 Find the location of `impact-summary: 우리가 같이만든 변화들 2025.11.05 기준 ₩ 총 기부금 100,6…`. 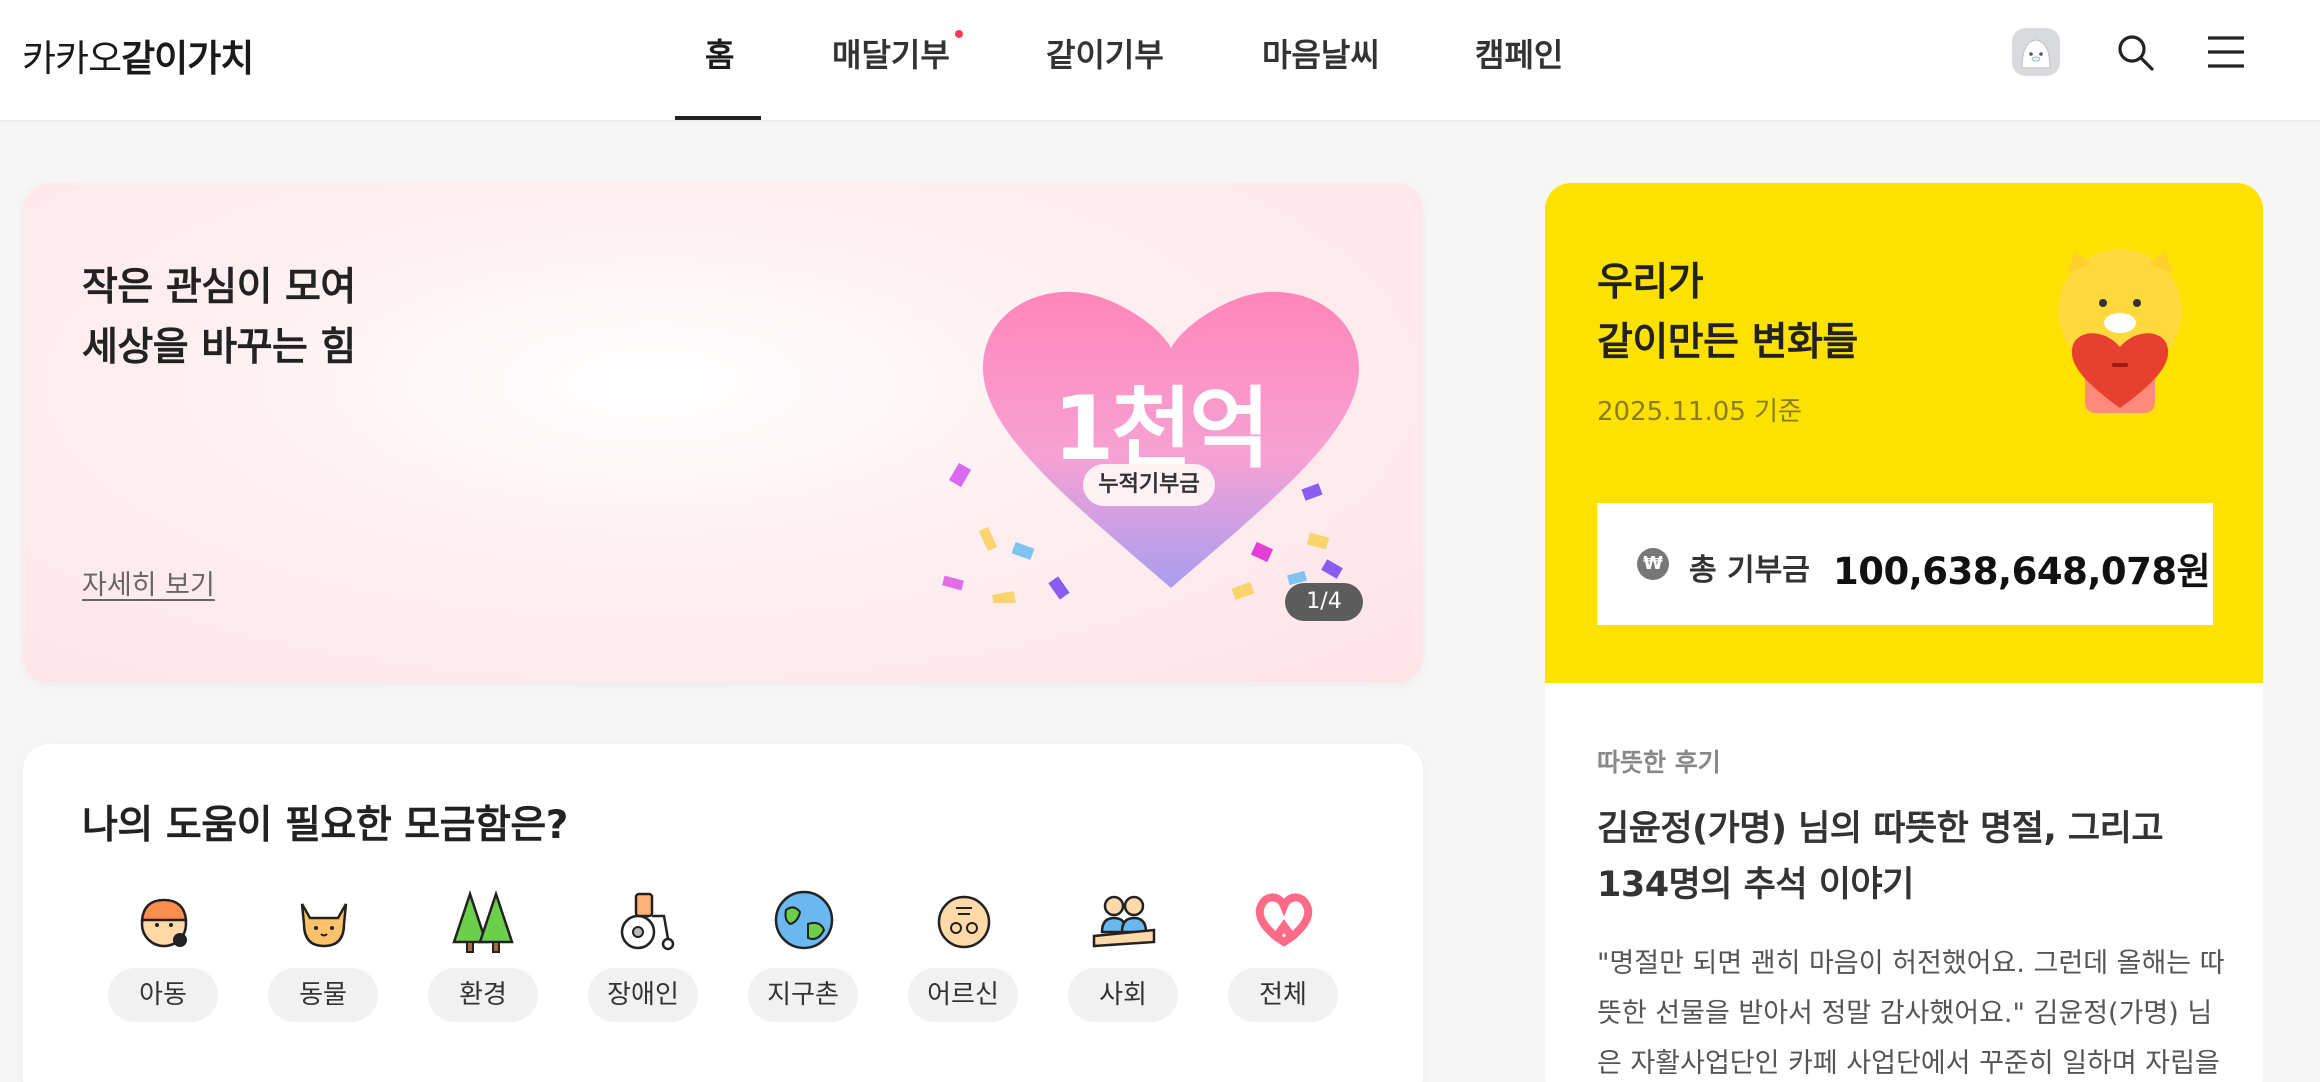

impact-summary: 우리가 같이만든 변화들 2025.11.05 기준 ₩ 총 기부금 100,6… is located at coordinates (1904, 433).